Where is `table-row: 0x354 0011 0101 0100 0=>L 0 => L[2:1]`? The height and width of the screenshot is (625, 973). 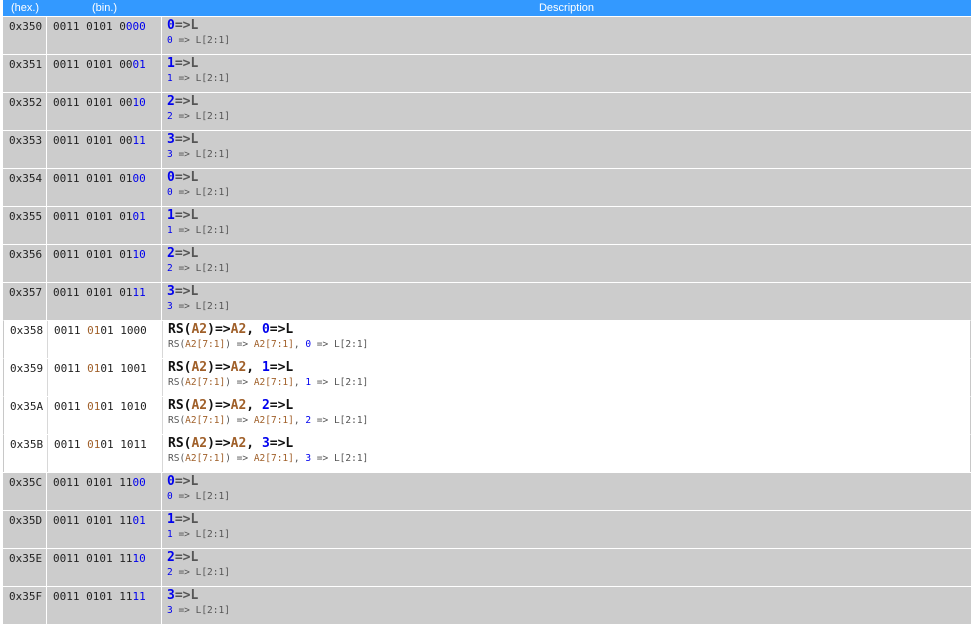 table-row: 0x354 0011 0101 0100 0=>L 0 => L[2:1] is located at coordinates (487, 187).